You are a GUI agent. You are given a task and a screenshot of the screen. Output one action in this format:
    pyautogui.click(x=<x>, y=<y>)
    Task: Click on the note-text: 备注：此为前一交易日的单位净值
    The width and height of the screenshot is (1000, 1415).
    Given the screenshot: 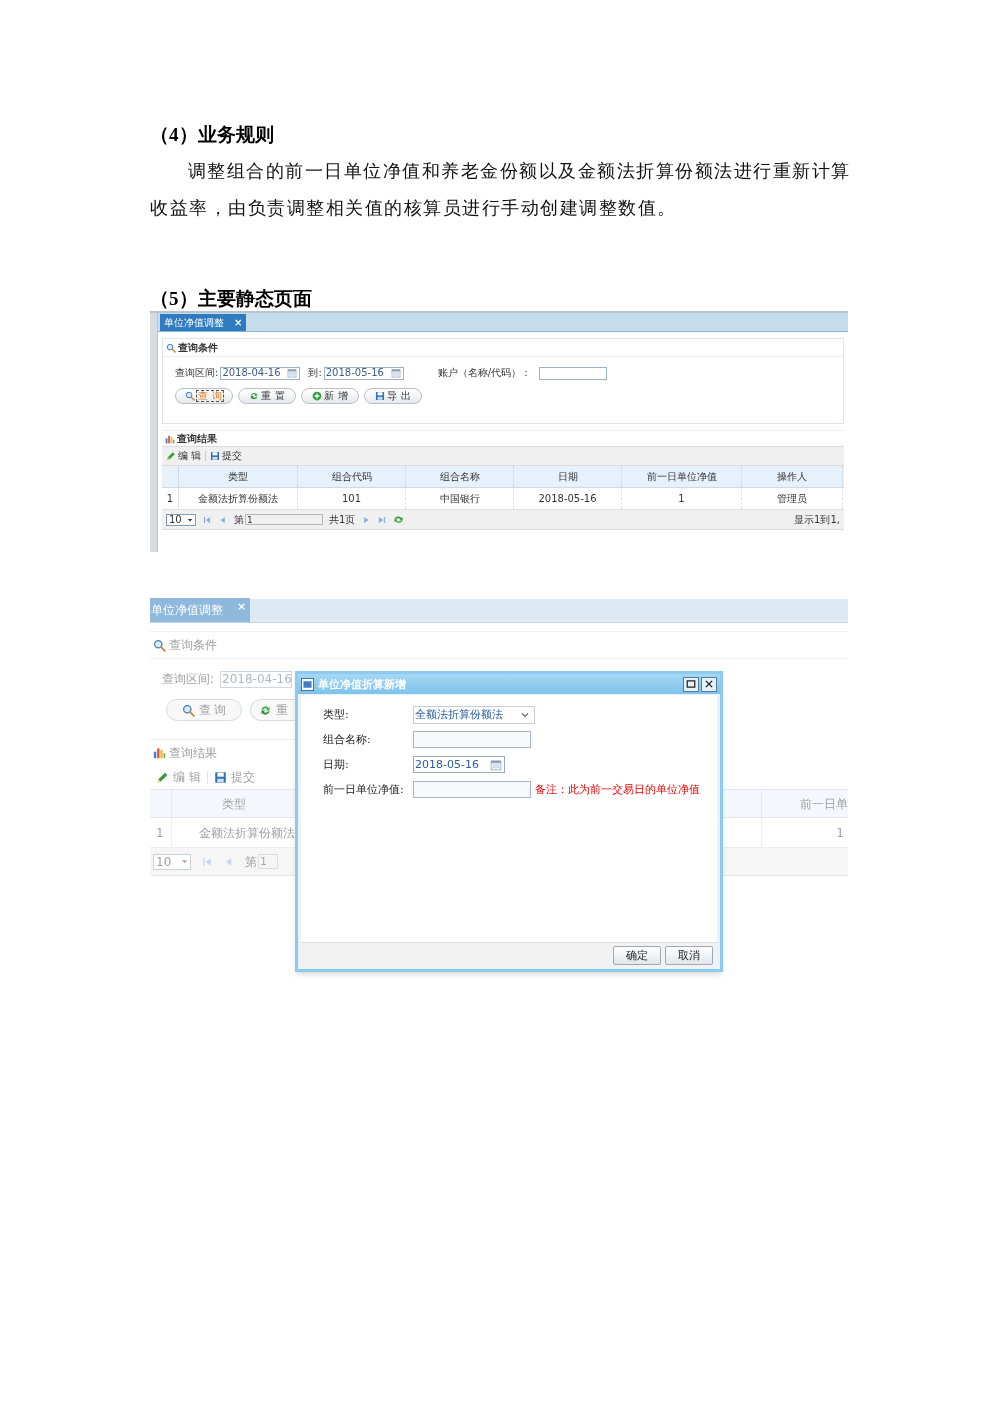 What is the action you would take?
    pyautogui.click(x=617, y=789)
    